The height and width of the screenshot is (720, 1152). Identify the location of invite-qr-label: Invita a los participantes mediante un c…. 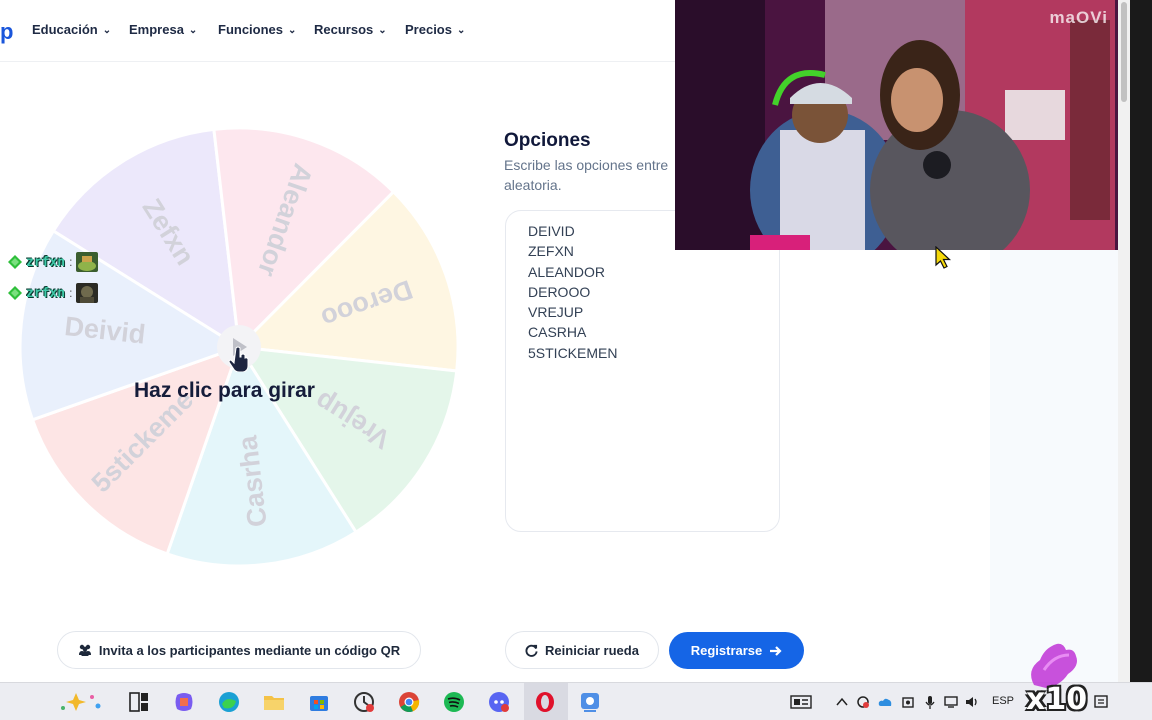
(249, 650).